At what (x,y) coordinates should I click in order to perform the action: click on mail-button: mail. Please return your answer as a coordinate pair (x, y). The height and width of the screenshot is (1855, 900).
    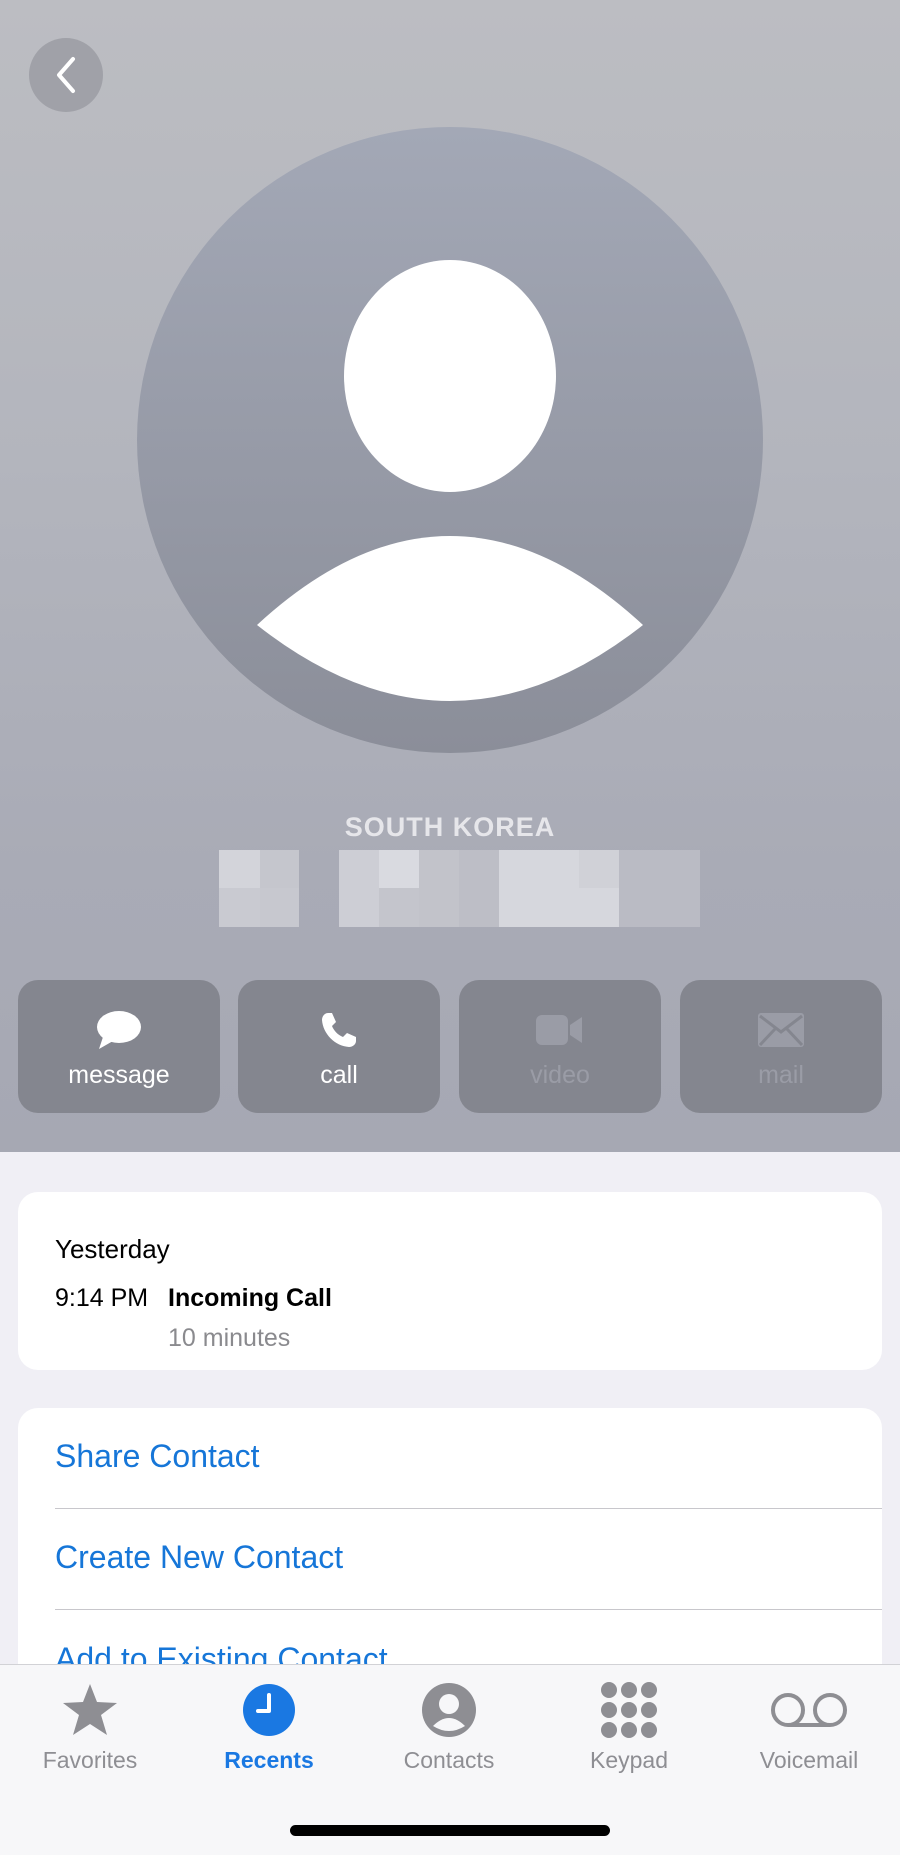
    Looking at the image, I should click on (781, 1046).